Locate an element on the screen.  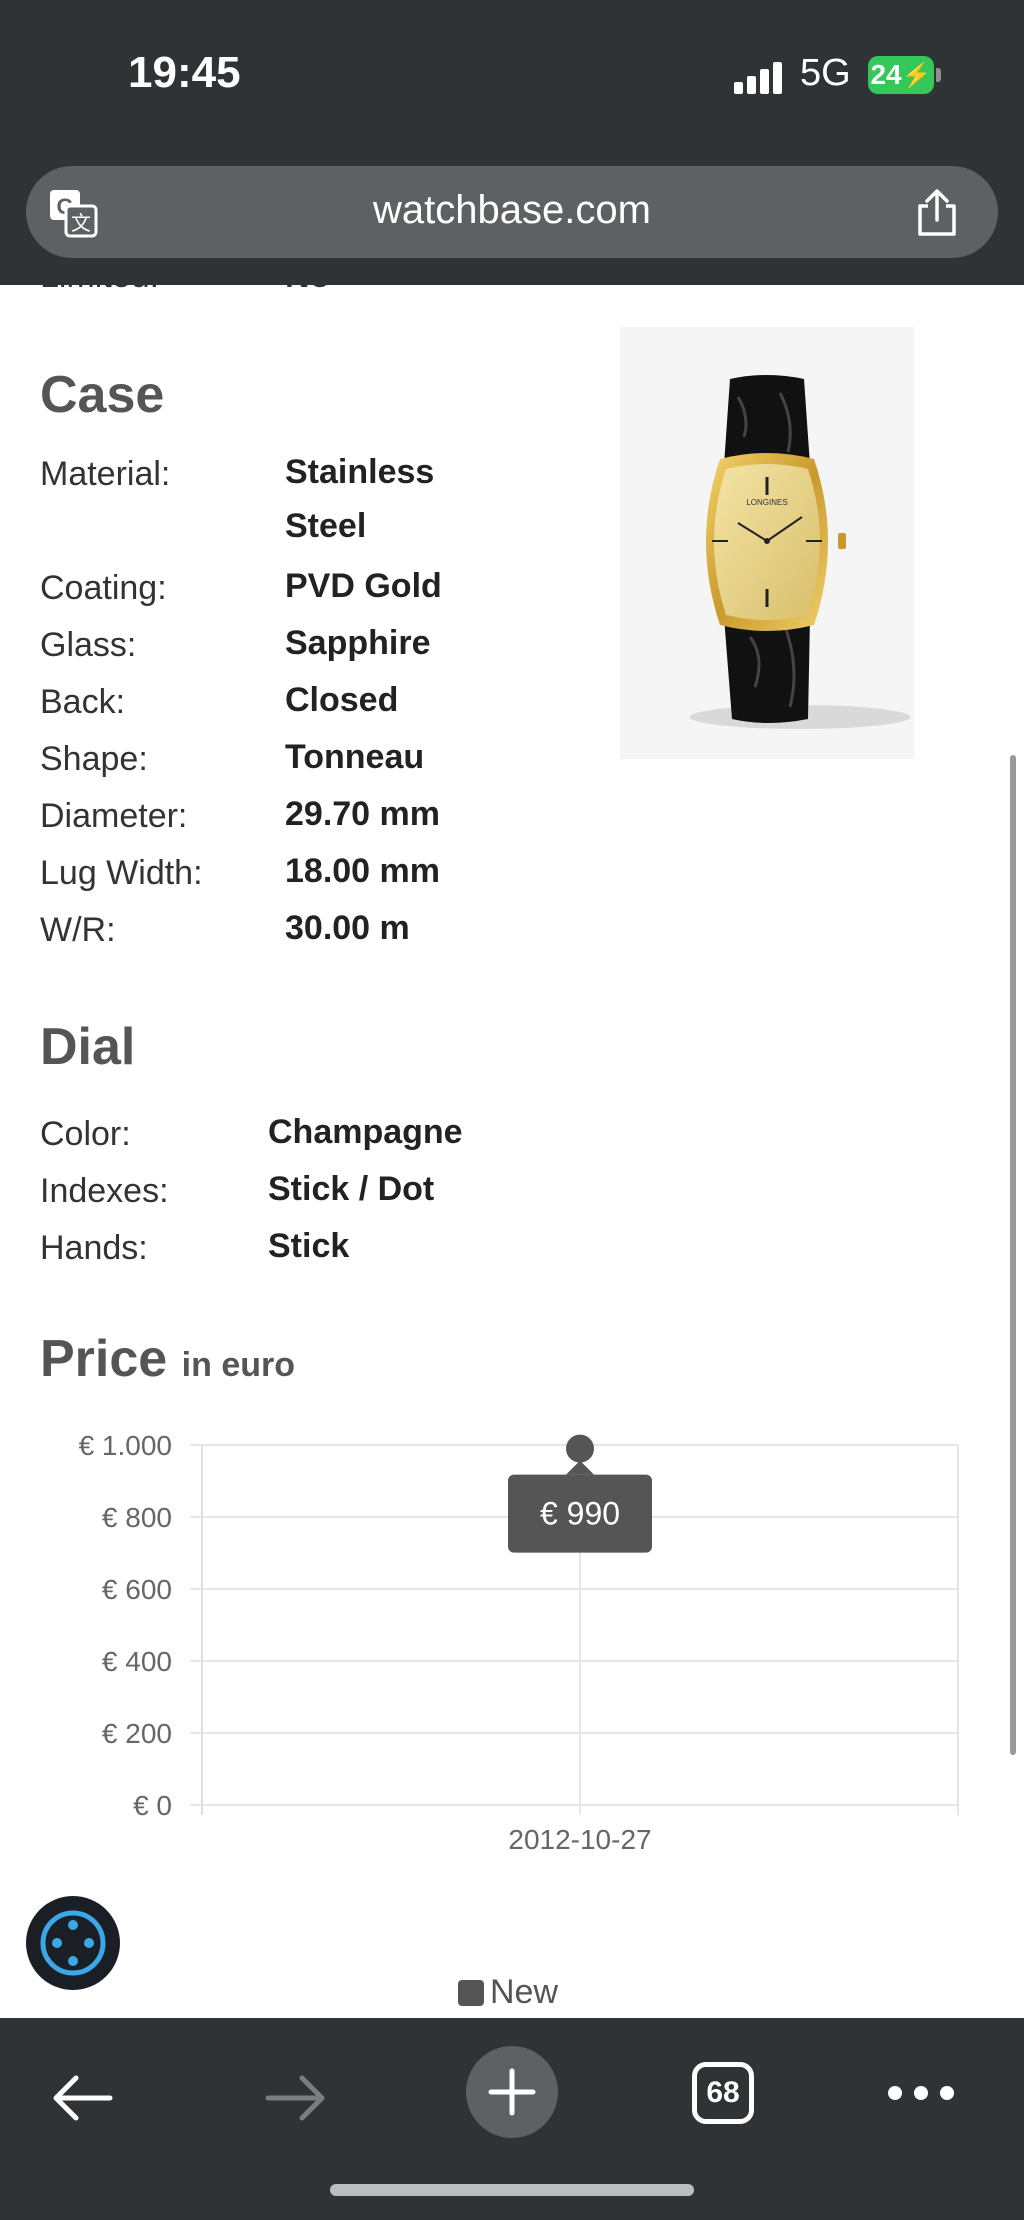
spec-label: Color: is located at coordinates (85, 1134).